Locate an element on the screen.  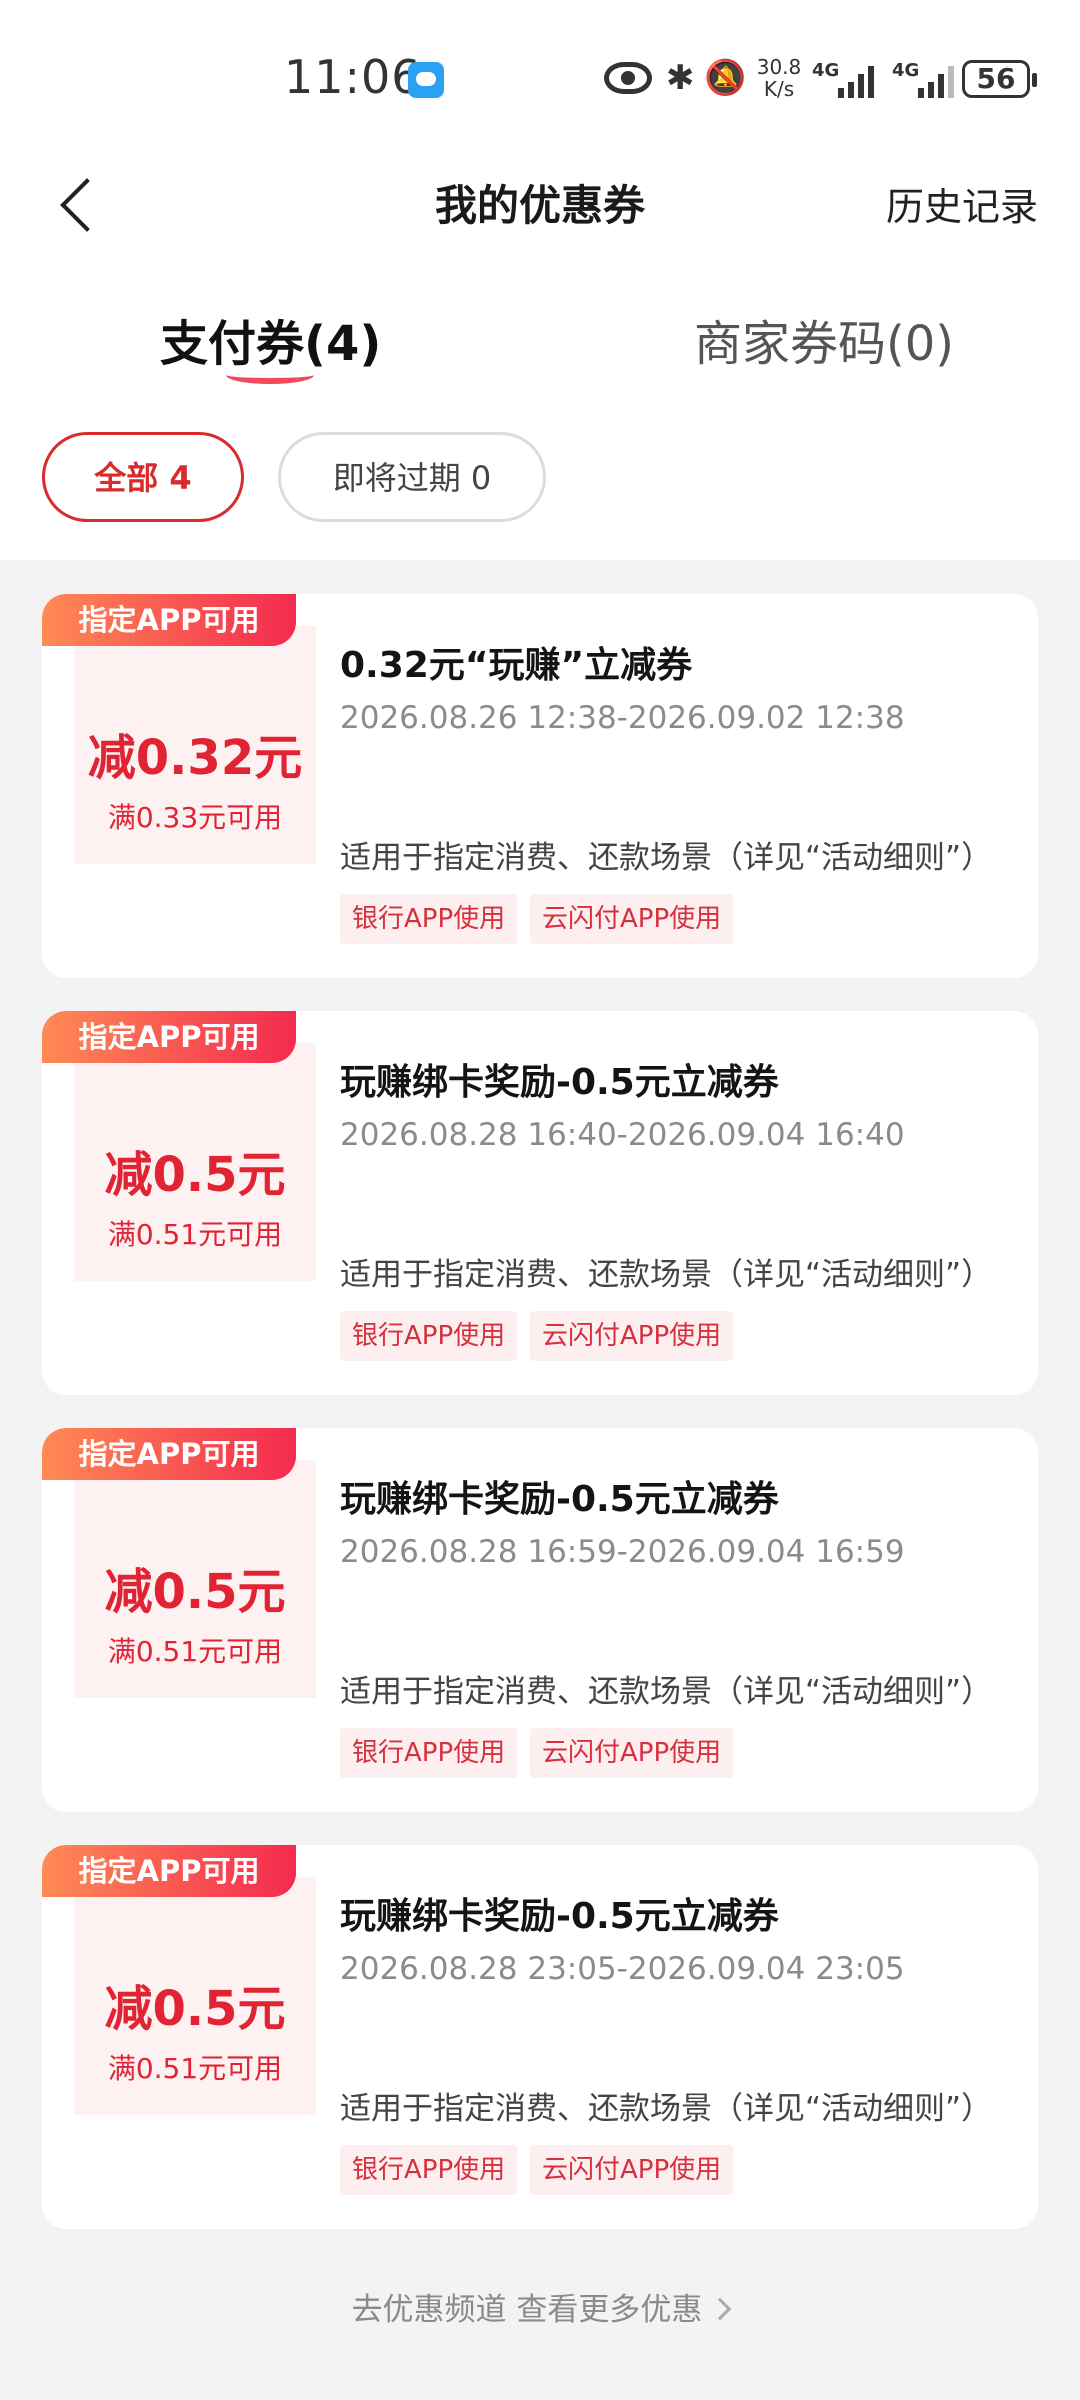
more-offers-label: 去优惠频道 查看更多优惠 is located at coordinates (527, 2310).